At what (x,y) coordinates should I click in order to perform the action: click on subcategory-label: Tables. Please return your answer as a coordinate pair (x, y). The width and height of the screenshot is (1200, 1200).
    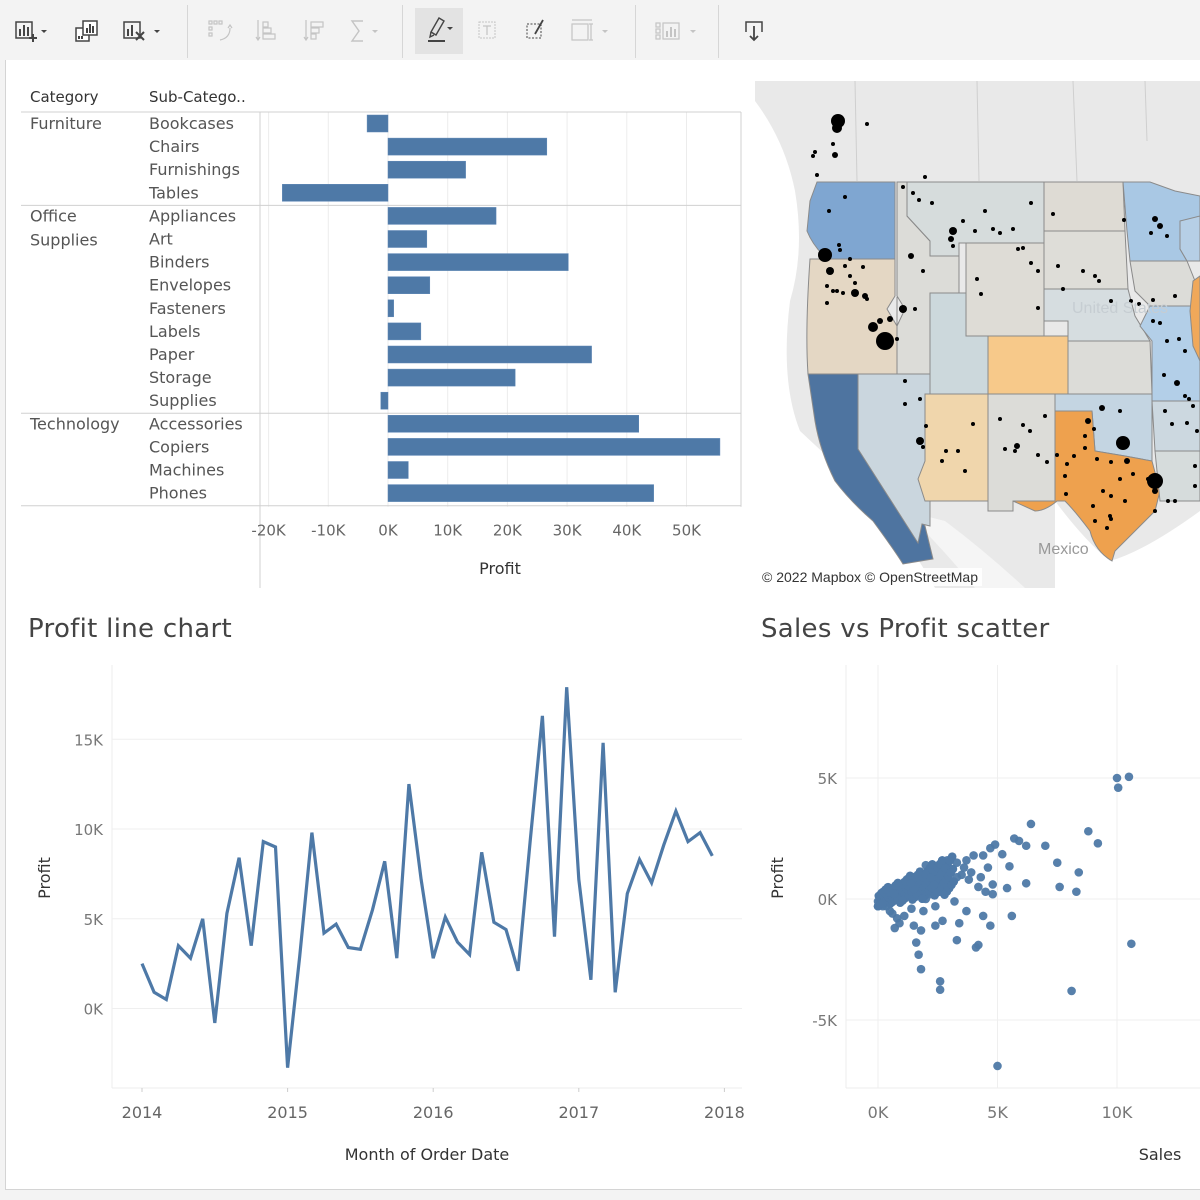
    Looking at the image, I should click on (173, 192).